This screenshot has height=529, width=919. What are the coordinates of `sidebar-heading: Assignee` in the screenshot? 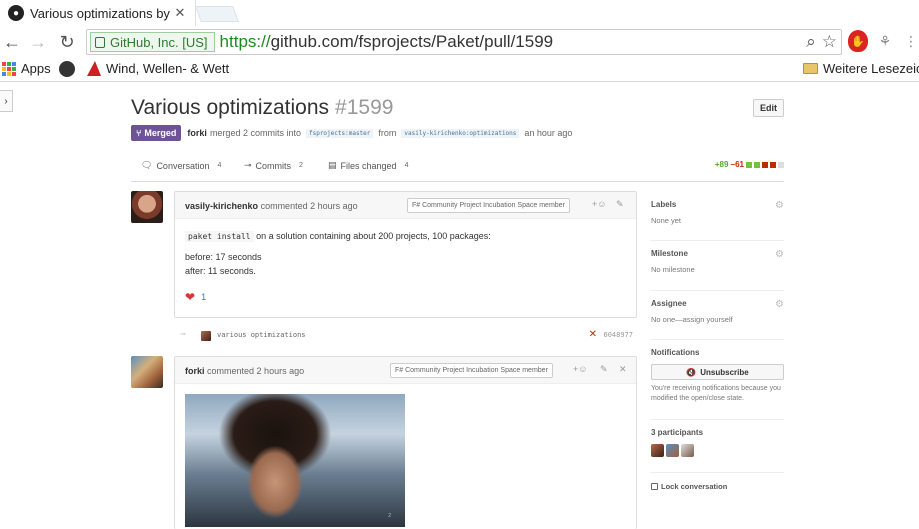 It's located at (717, 303).